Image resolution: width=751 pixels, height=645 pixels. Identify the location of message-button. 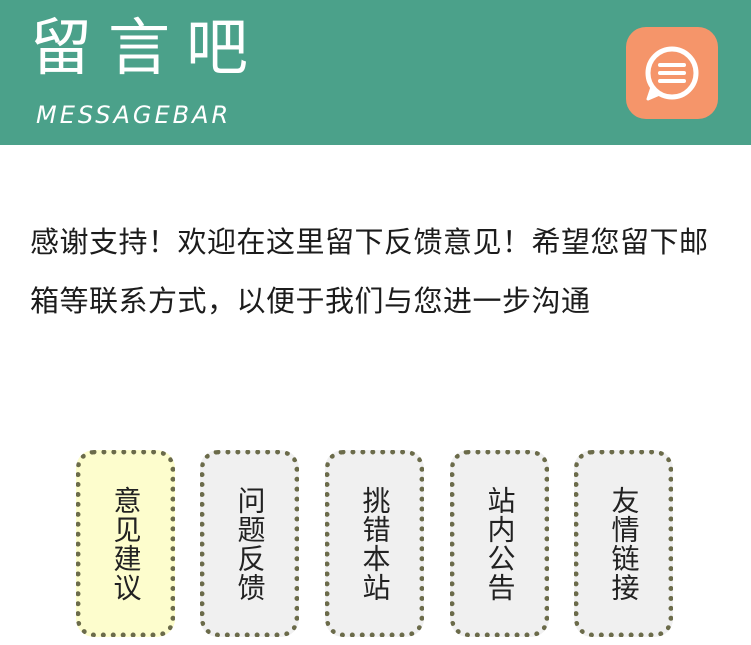
(672, 73).